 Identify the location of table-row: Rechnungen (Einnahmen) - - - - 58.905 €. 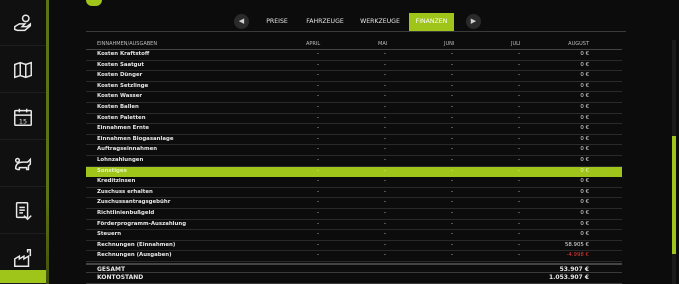
(354, 246).